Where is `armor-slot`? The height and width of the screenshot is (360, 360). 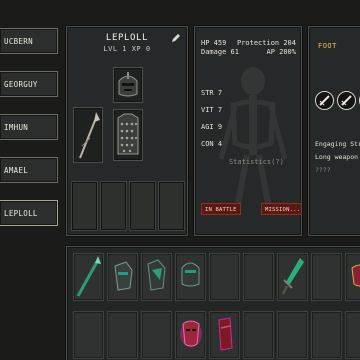 armor-slot is located at coordinates (128, 135).